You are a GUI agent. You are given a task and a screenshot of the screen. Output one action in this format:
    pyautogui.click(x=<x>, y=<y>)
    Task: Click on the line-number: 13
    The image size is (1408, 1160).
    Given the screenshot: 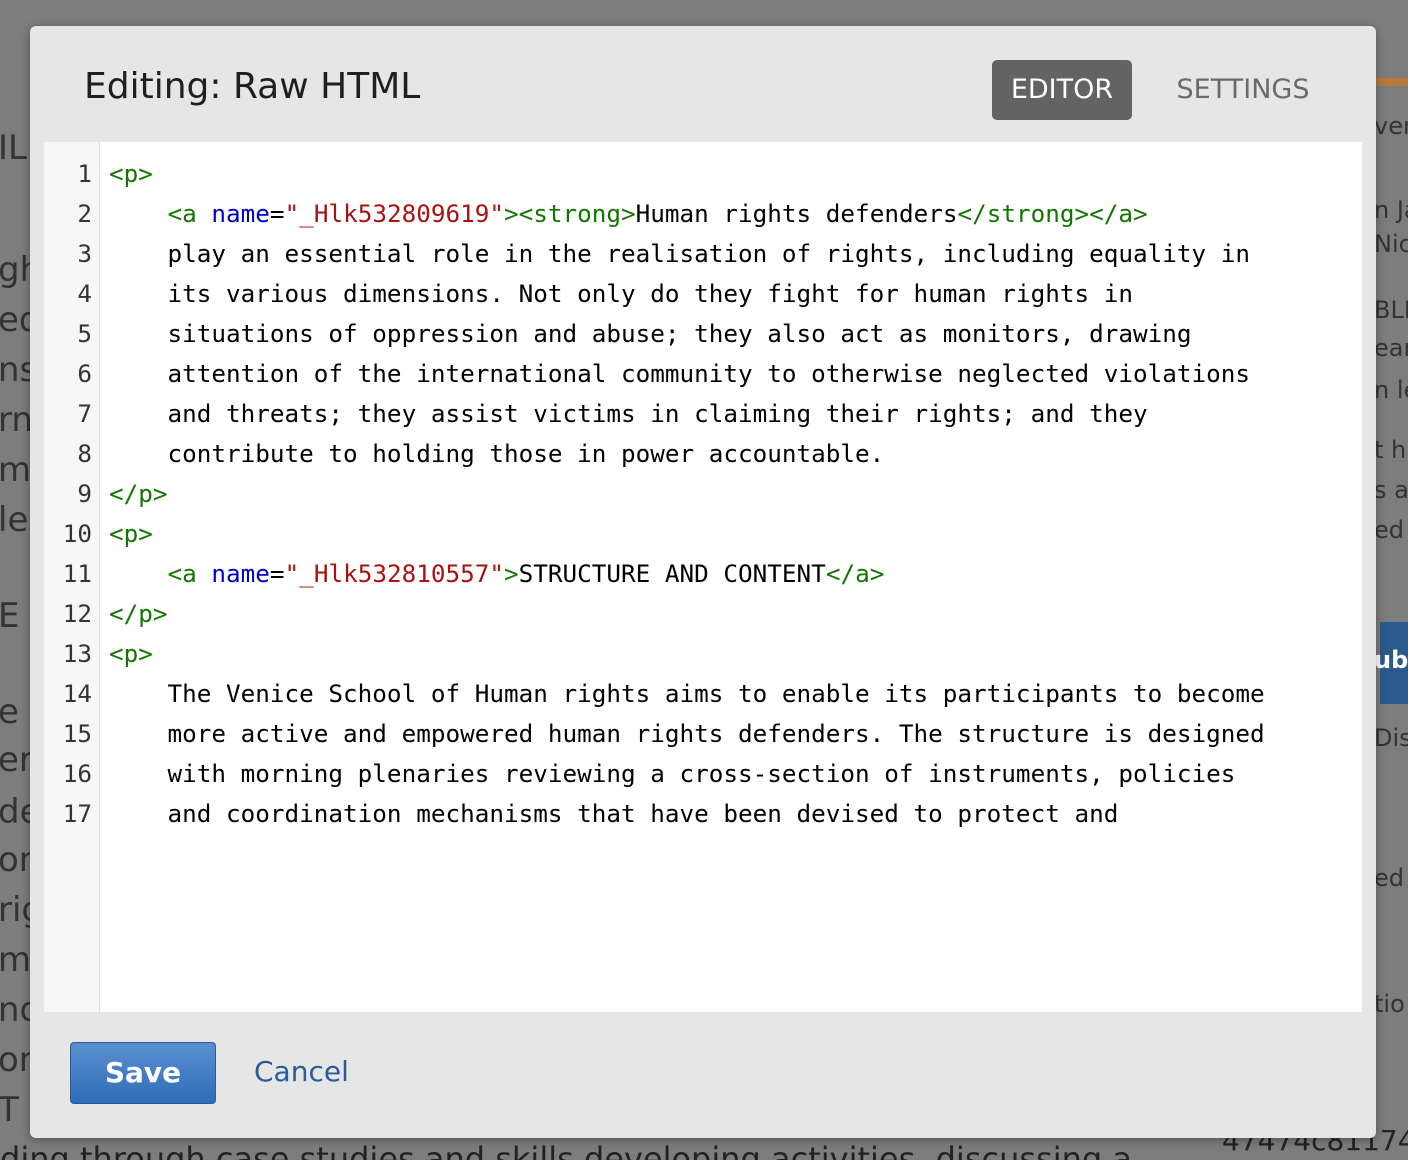 What is the action you would take?
    pyautogui.click(x=77, y=653)
    